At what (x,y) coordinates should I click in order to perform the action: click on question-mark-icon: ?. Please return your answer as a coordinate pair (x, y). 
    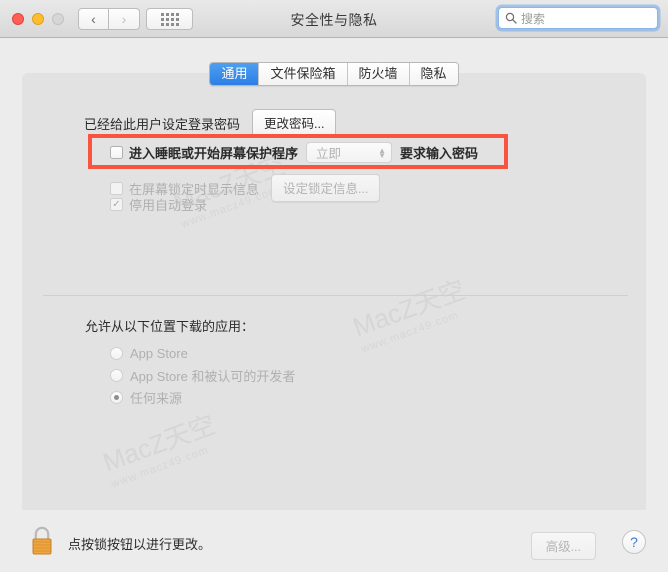
    Looking at the image, I should click on (634, 542).